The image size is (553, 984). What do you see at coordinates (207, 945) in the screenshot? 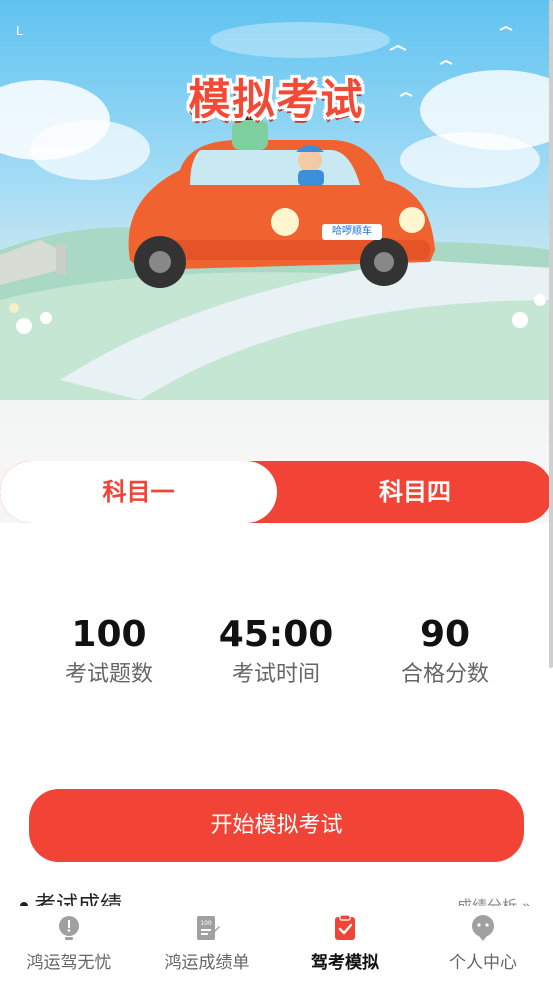
I see `nav-item-report-card: 100 鸿运成绩单` at bounding box center [207, 945].